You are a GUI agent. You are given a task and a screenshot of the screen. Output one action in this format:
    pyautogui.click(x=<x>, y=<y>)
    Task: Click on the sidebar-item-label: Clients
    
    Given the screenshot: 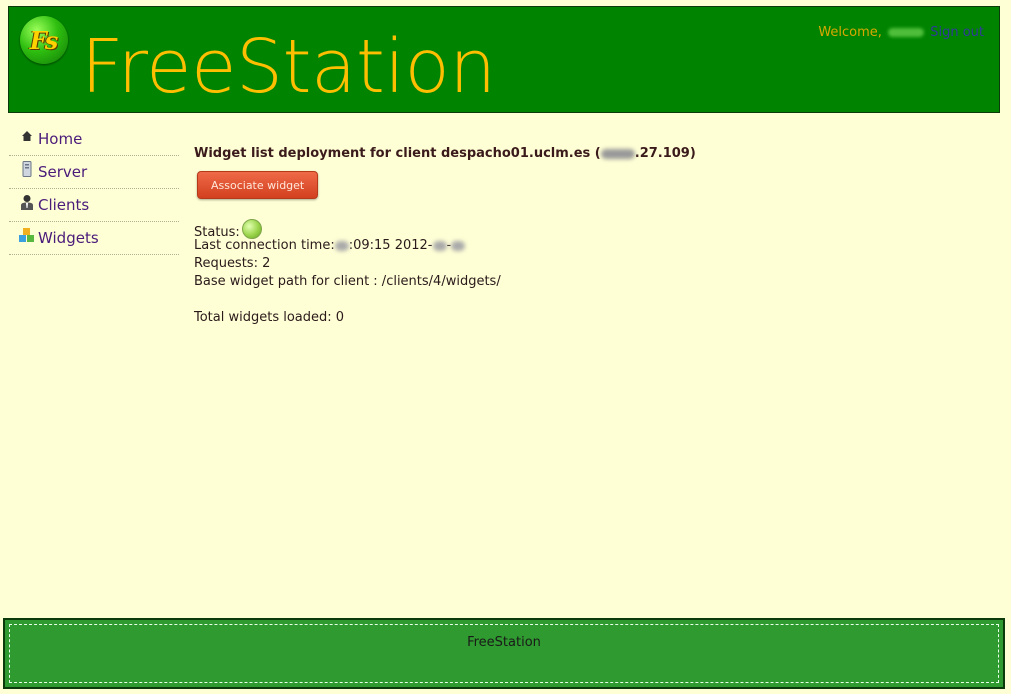 What is the action you would take?
    pyautogui.click(x=64, y=205)
    